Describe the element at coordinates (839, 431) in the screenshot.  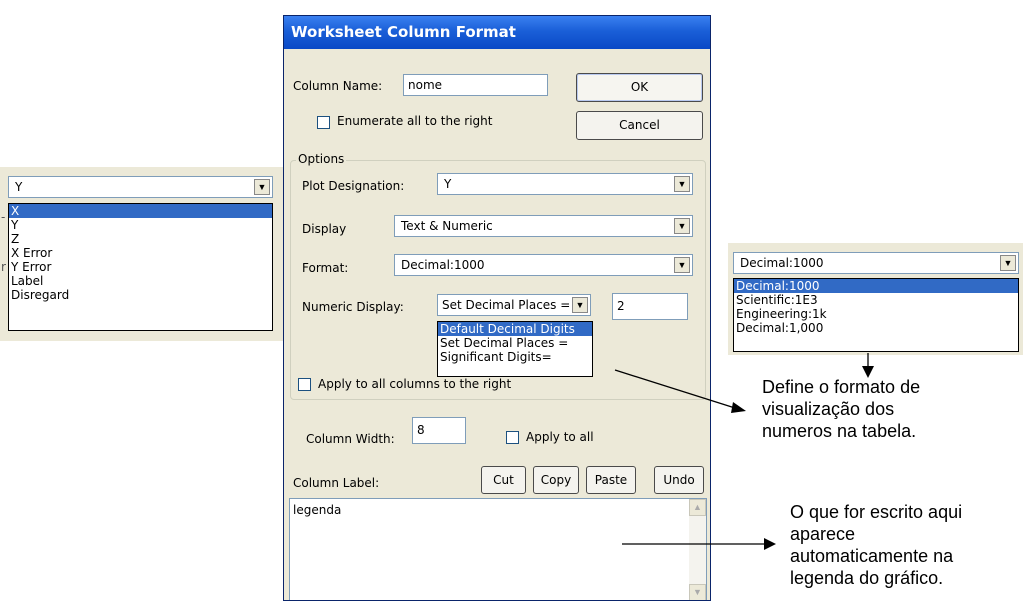
I see `format-note-line: numeros na tabela.` at that location.